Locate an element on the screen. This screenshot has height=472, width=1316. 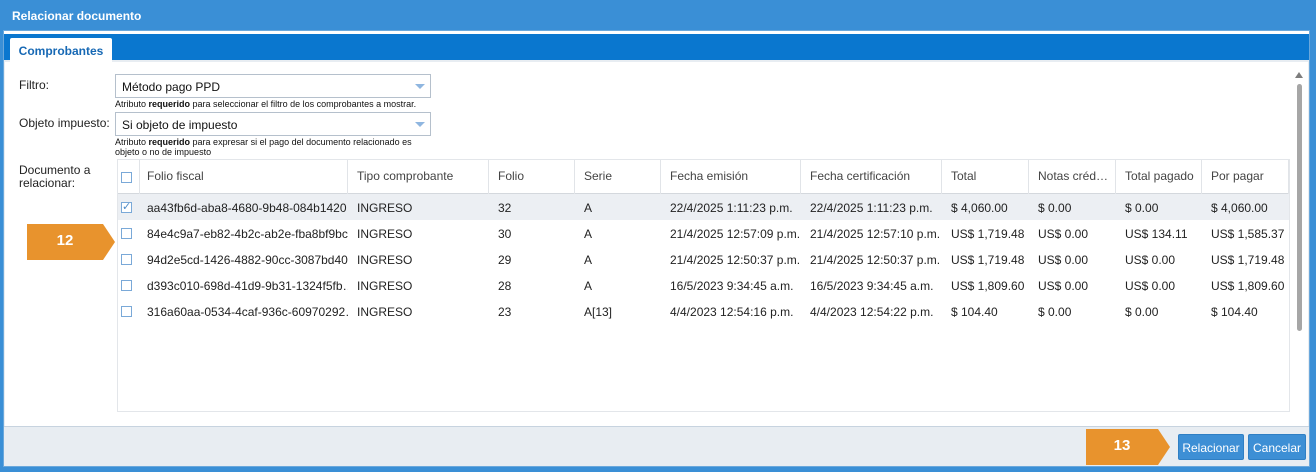
col-por-pagar: Por pagar is located at coordinates (1245, 177).